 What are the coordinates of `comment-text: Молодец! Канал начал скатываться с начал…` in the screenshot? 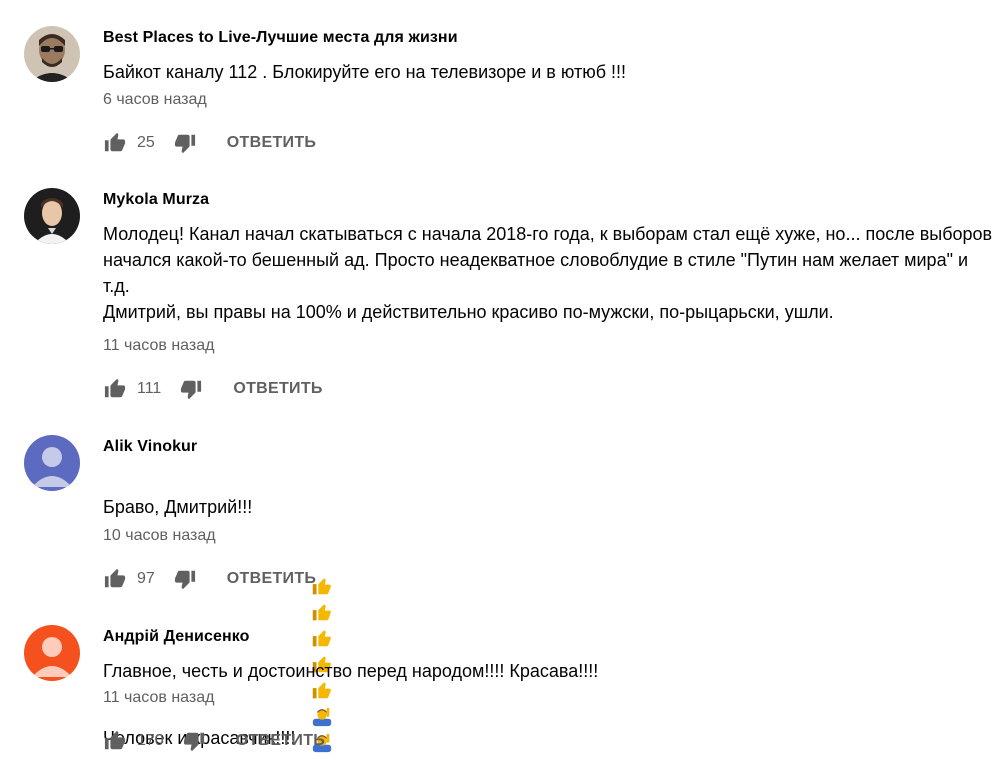 It's located at (548, 273).